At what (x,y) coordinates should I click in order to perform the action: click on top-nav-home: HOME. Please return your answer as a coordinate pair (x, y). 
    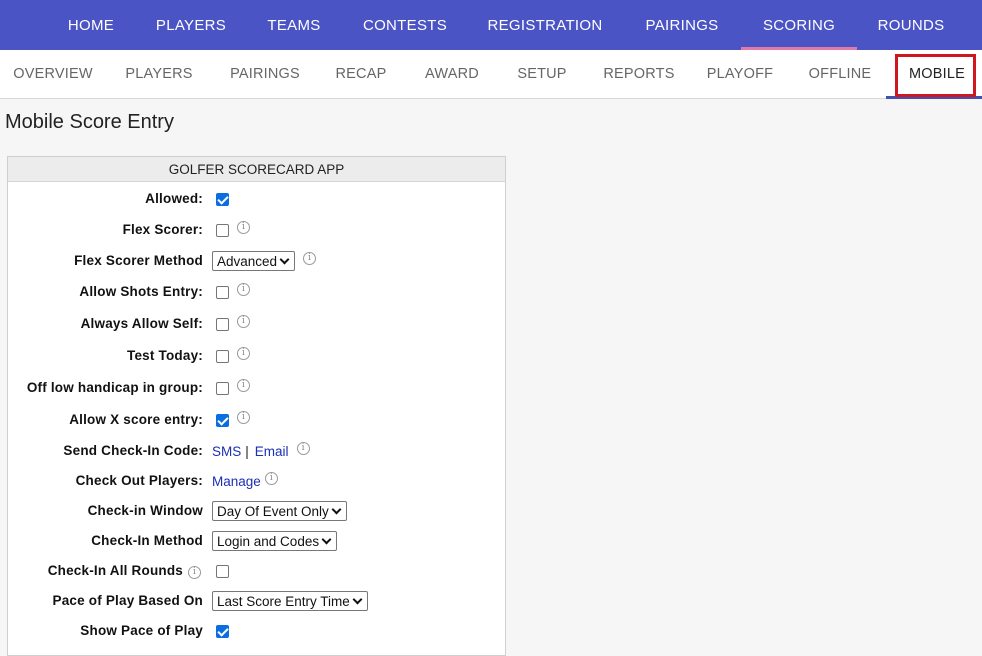
    Looking at the image, I should click on (91, 25).